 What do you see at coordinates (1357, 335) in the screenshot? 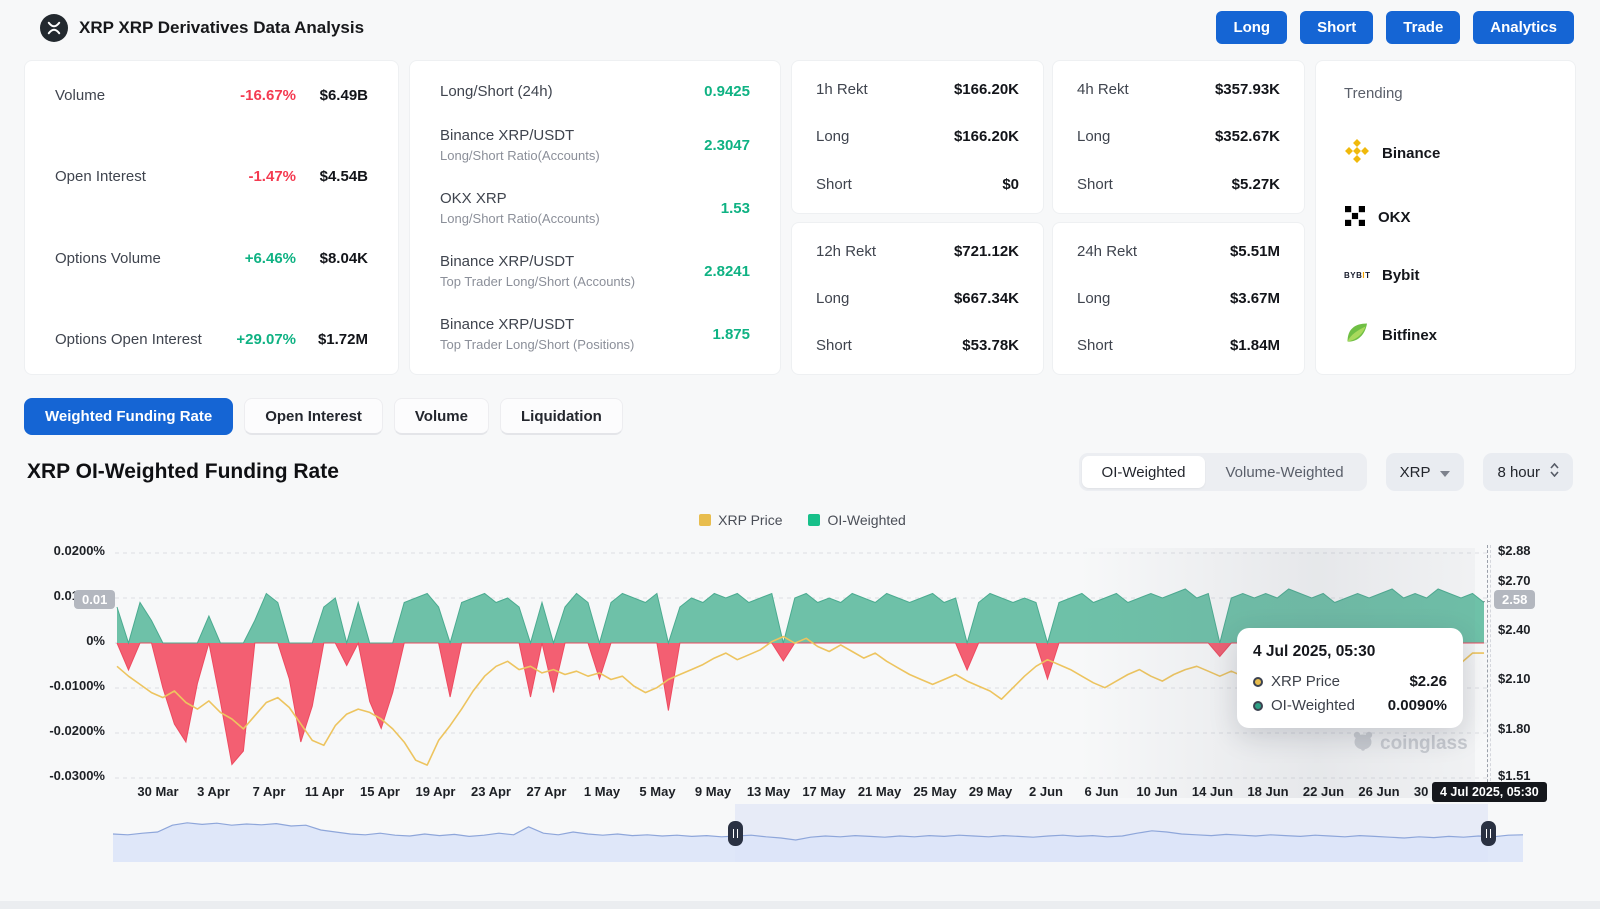
I see `bitfinex-icon` at bounding box center [1357, 335].